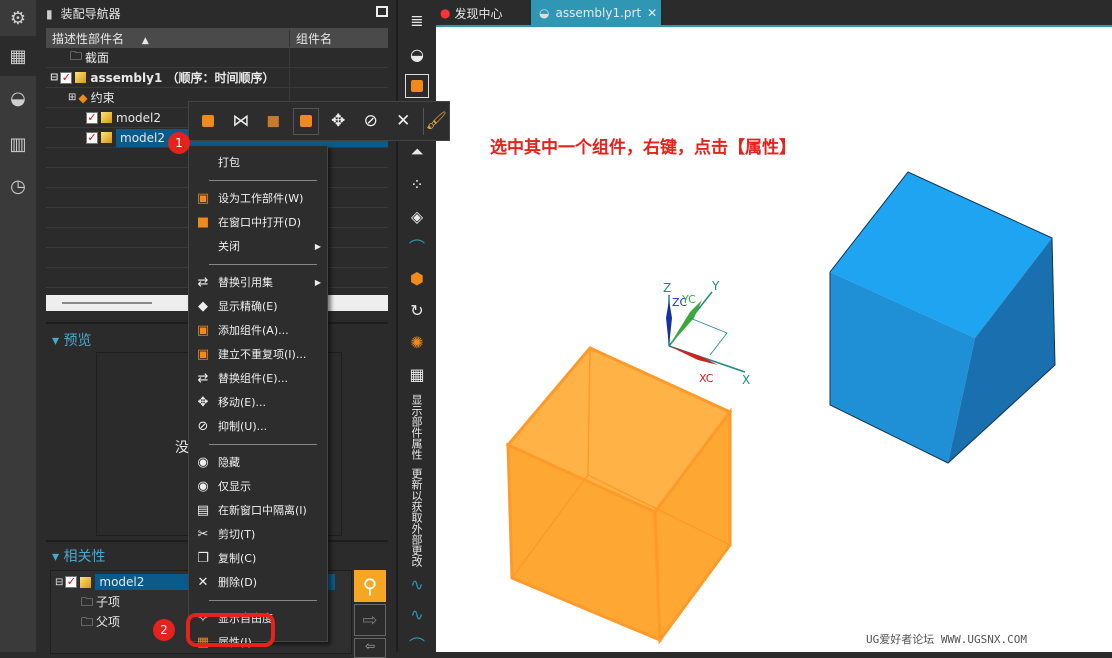 Image resolution: width=1112 pixels, height=658 pixels. I want to click on part-navigator-icon: ◒, so click(18, 98).